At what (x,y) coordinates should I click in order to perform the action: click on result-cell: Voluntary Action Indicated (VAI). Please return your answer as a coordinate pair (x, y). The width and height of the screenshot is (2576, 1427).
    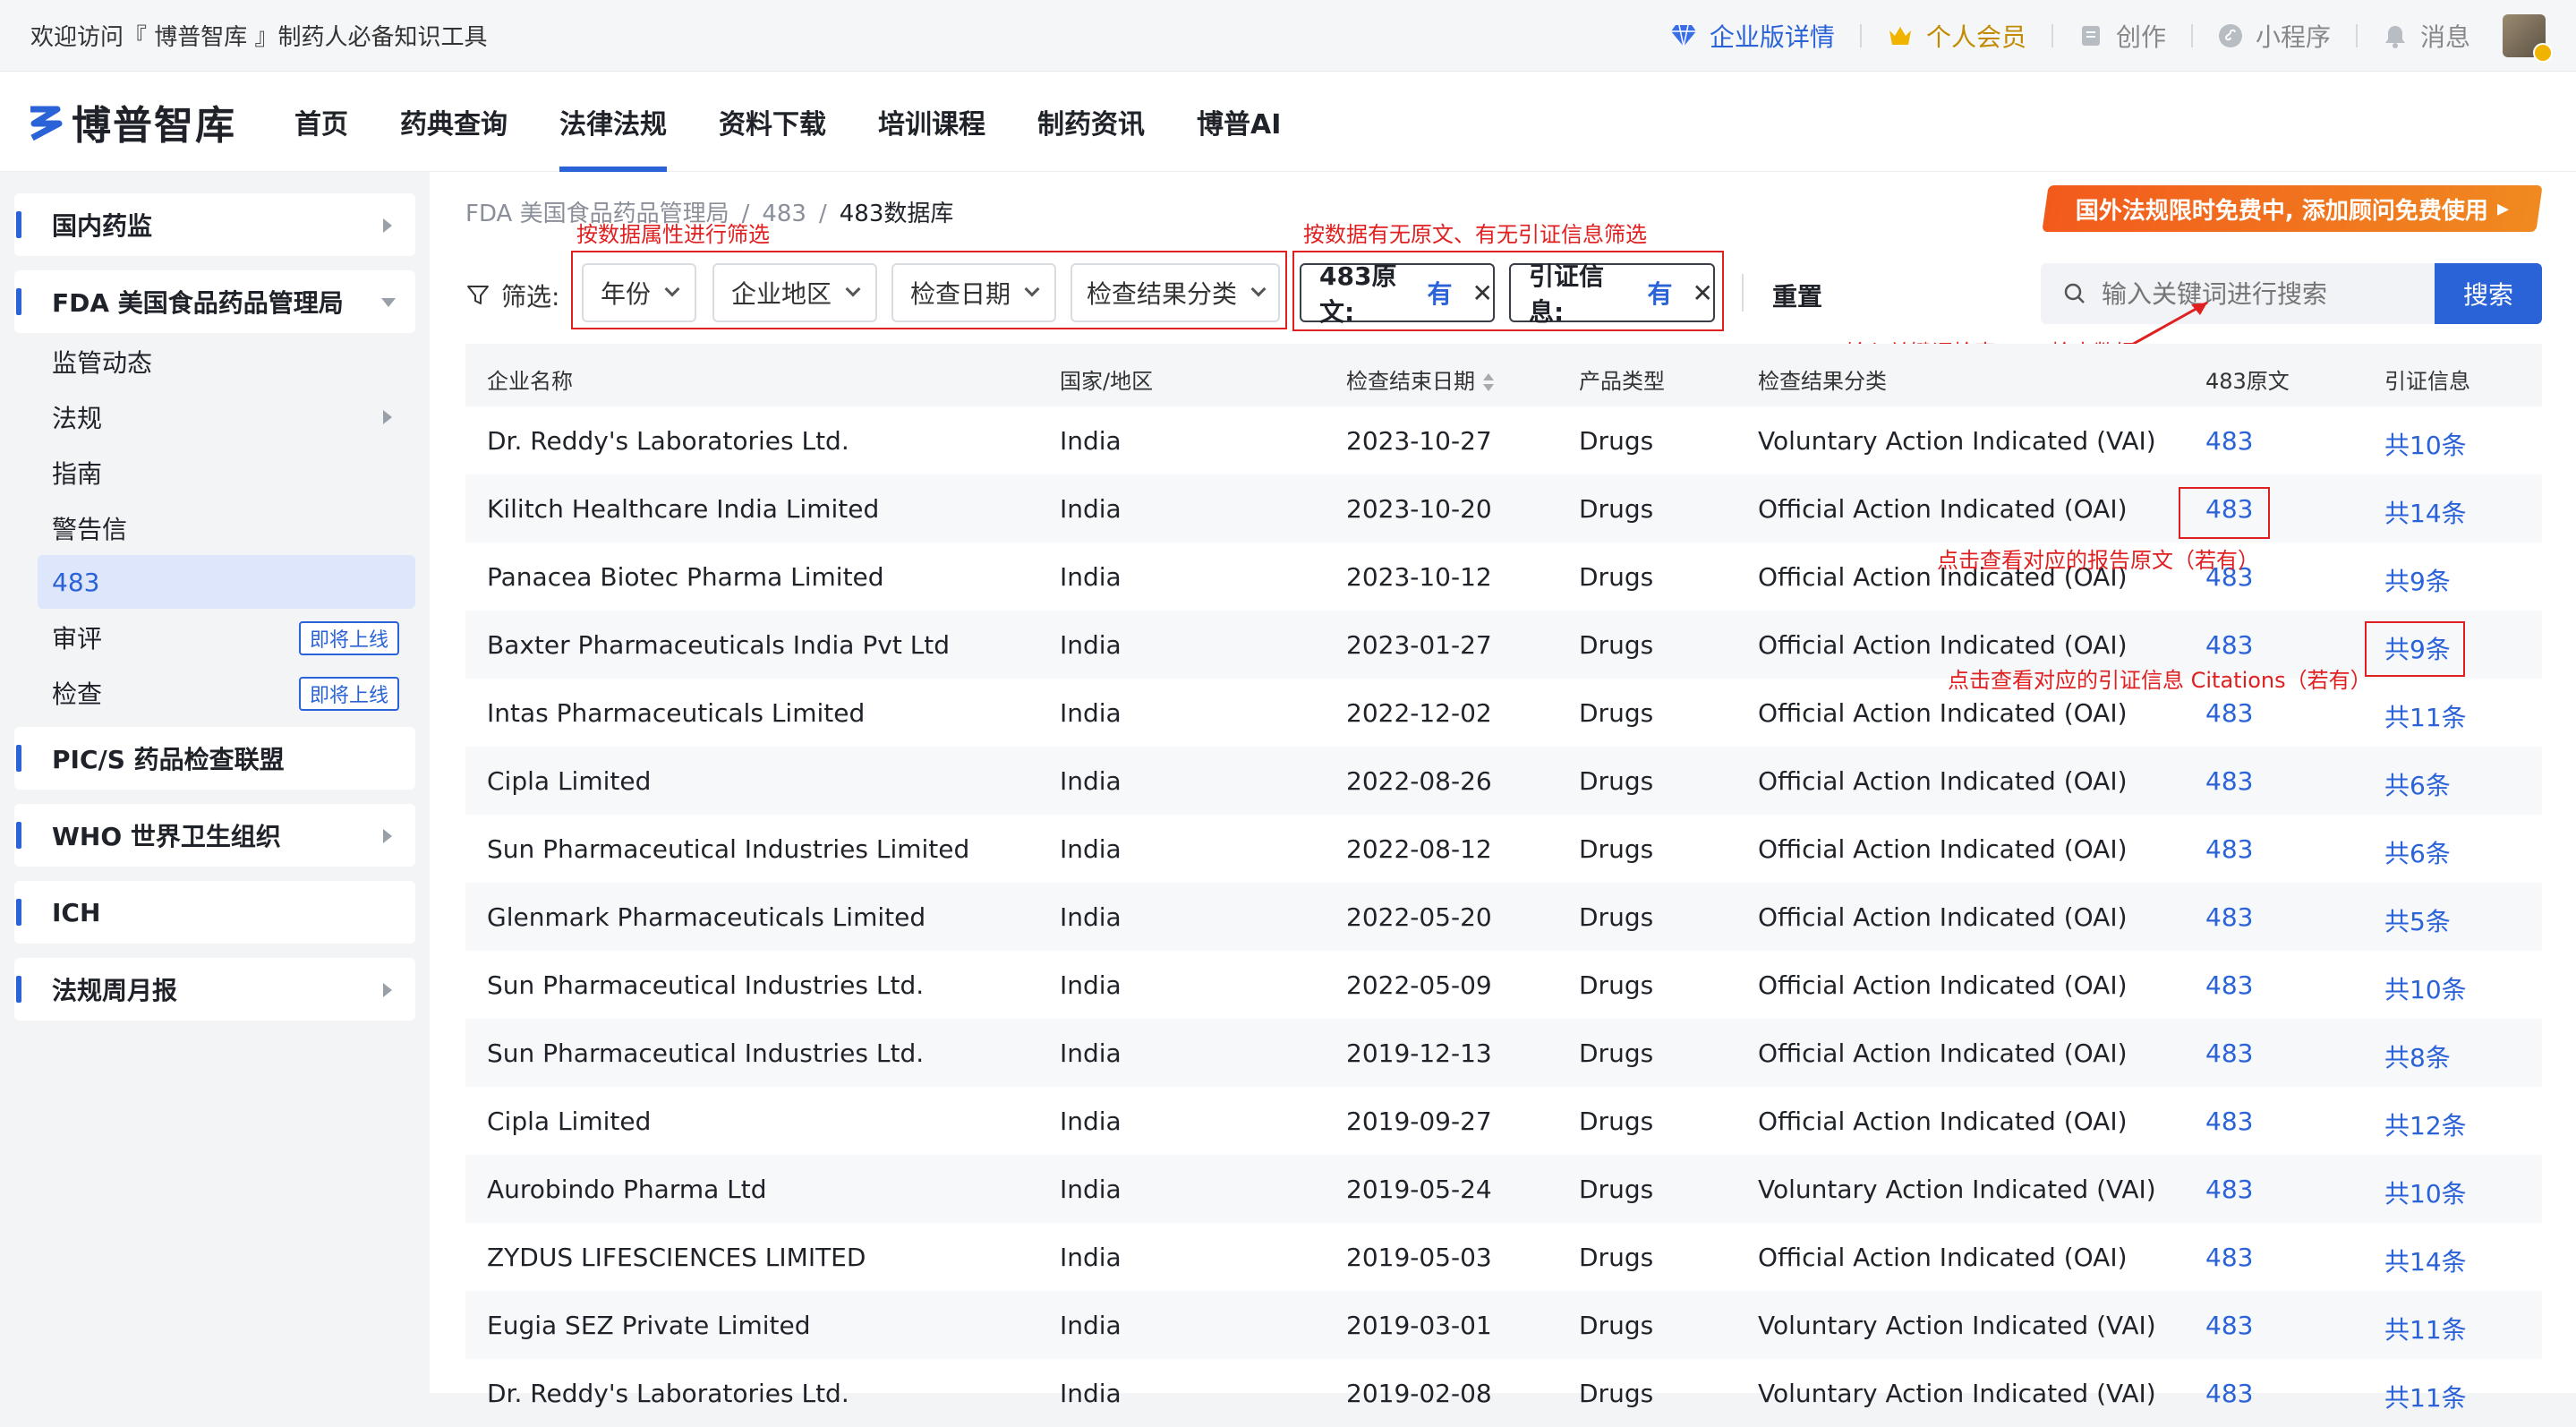
    Looking at the image, I should click on (1957, 1393).